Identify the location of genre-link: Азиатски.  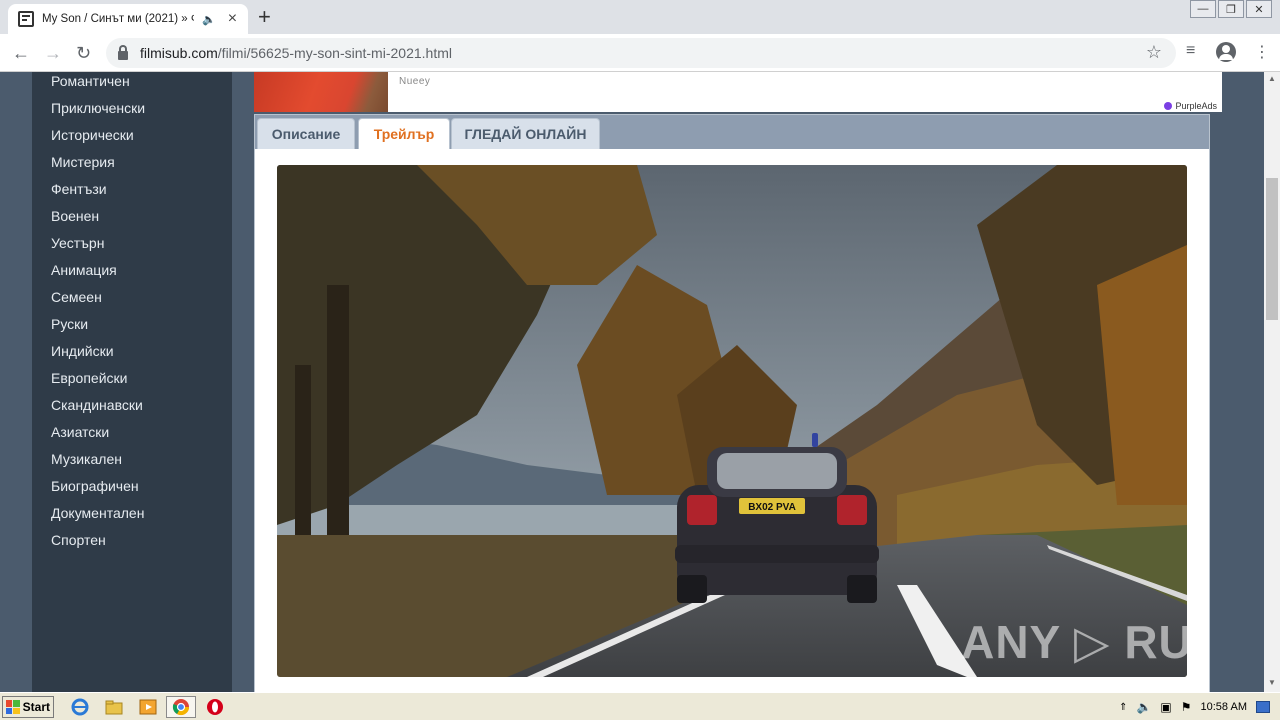
(80, 432).